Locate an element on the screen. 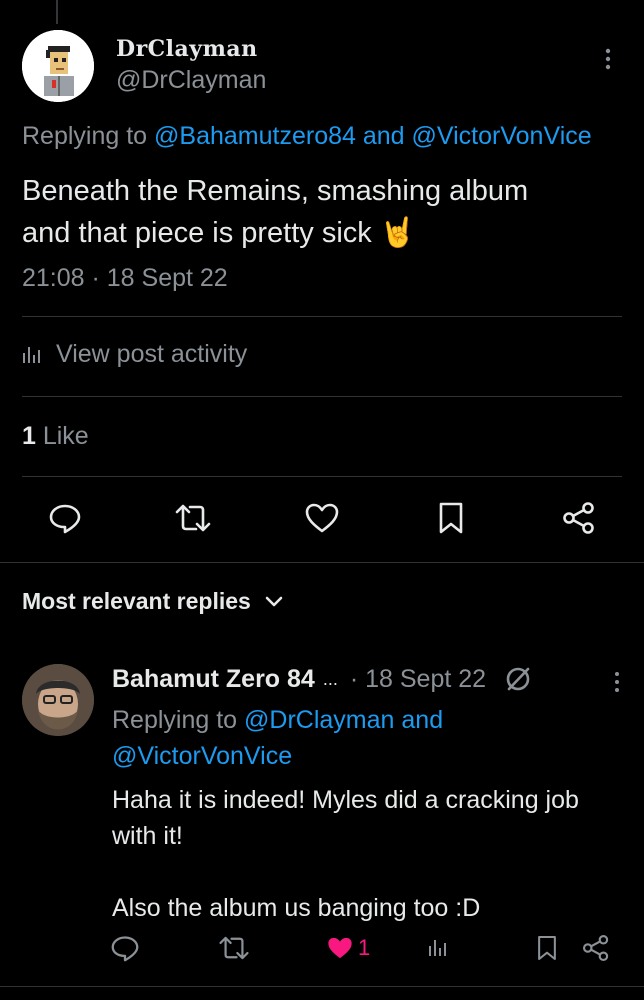  mention-link-bahamutzero84: @Bahamutzero84 is located at coordinates (255, 136).